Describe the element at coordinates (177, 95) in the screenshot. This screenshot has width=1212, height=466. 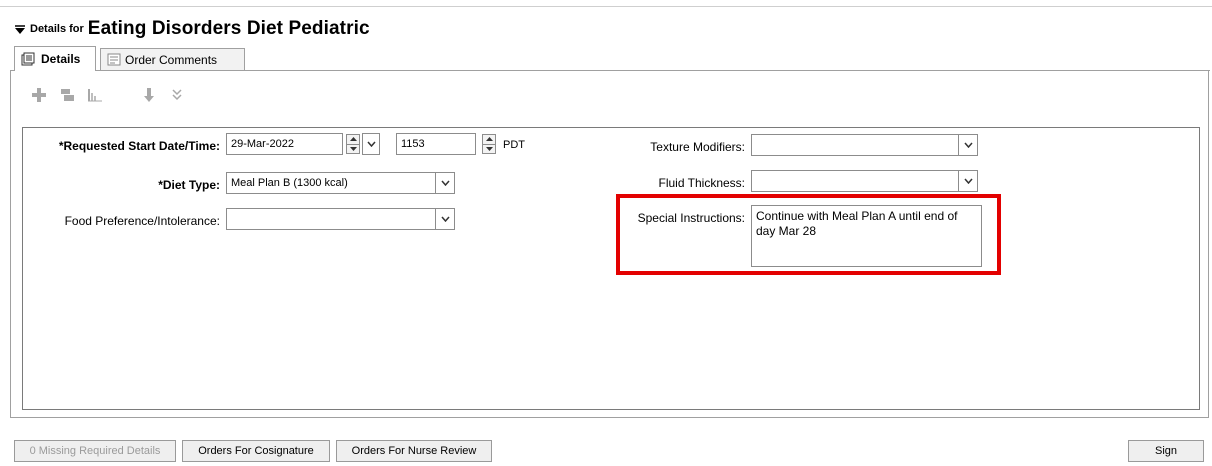
I see `expand-all-icon` at that location.